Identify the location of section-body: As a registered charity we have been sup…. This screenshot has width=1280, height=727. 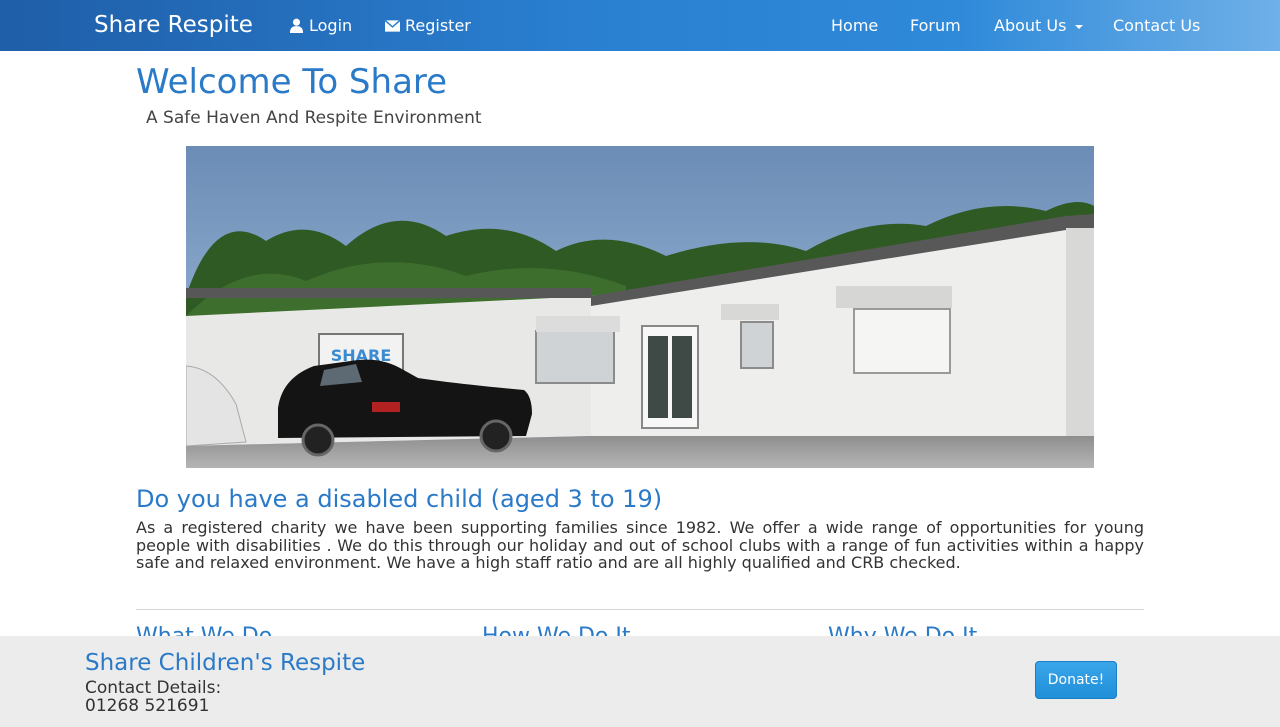
(640, 545).